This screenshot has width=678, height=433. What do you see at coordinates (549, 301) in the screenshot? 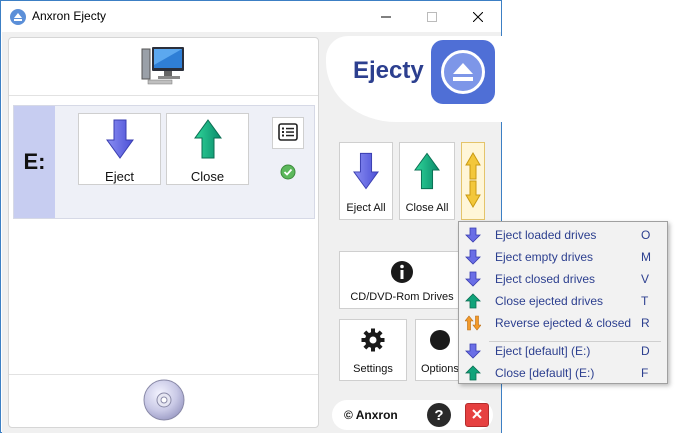
I see `menu-item-label: Close ejected drives` at bounding box center [549, 301].